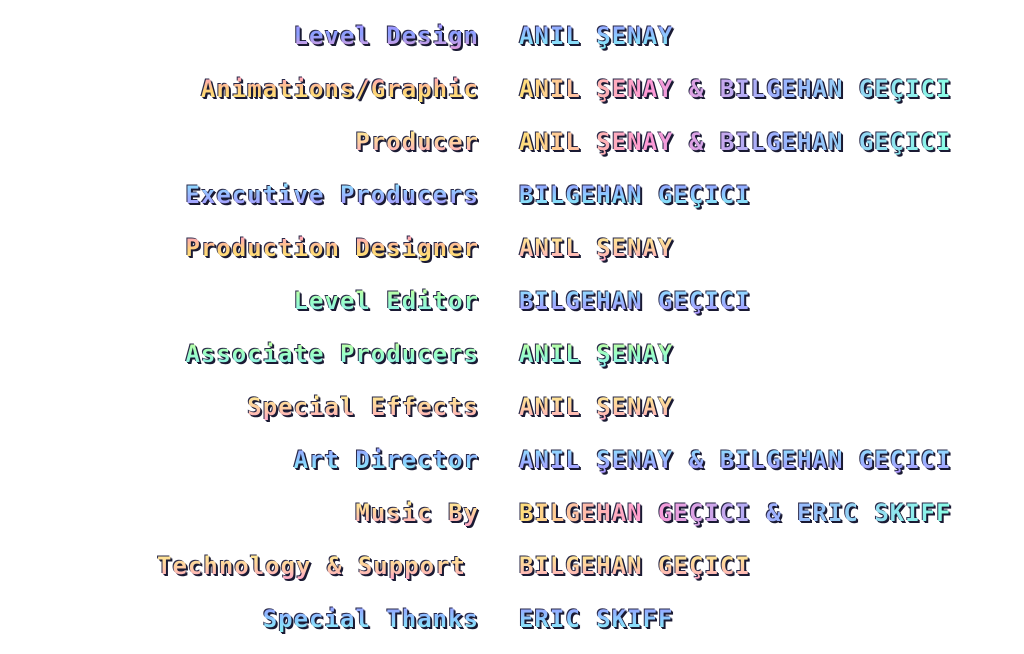  I want to click on credit-row: Music By BILGEHAN GEÇICI & ERIC SKIFF, so click(512, 521).